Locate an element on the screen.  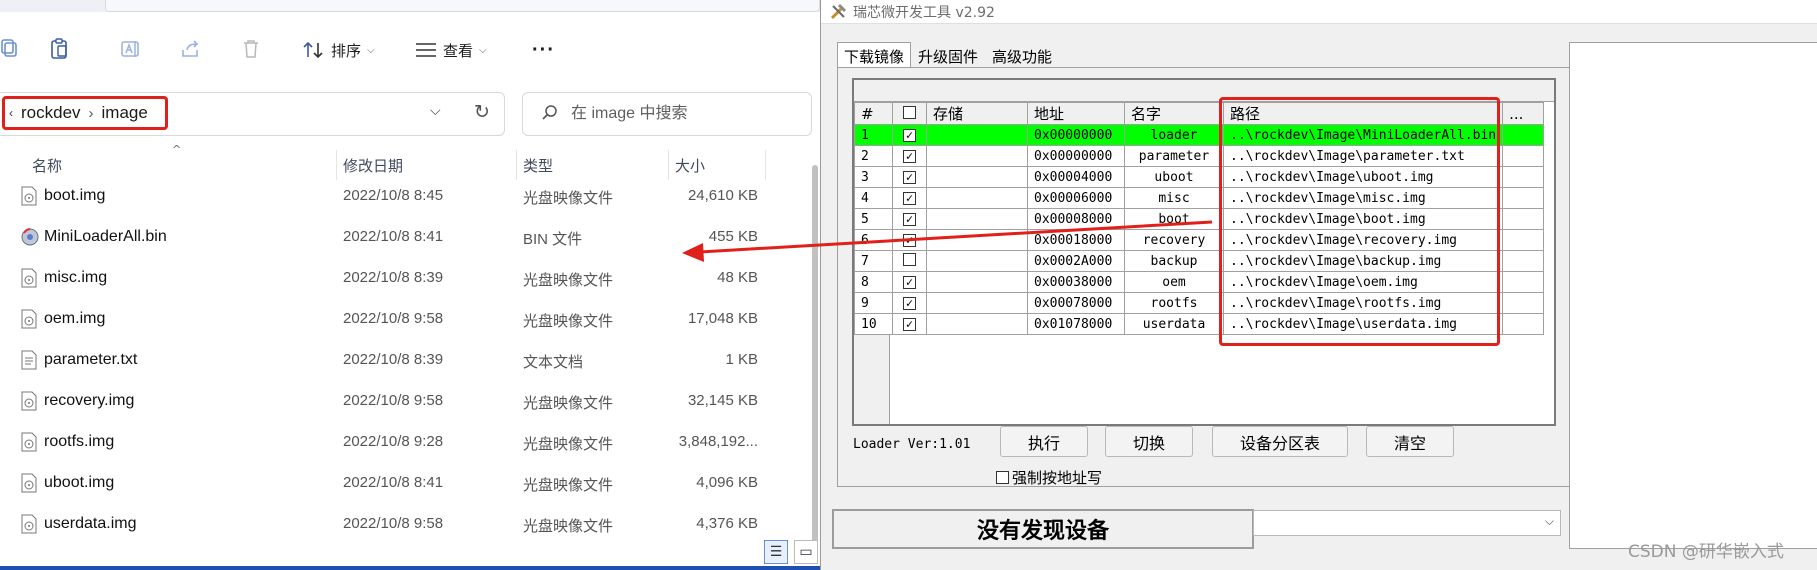
share-icon is located at coordinates (191, 49).